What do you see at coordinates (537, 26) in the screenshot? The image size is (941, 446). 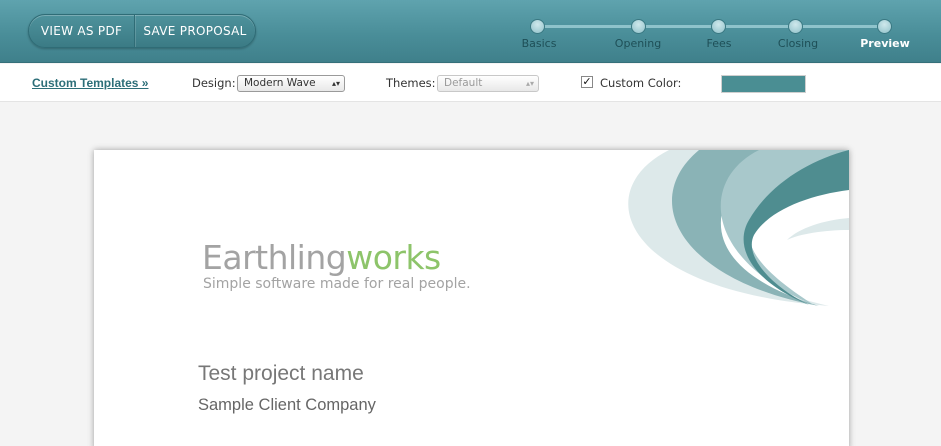 I see `step-basics-dot` at bounding box center [537, 26].